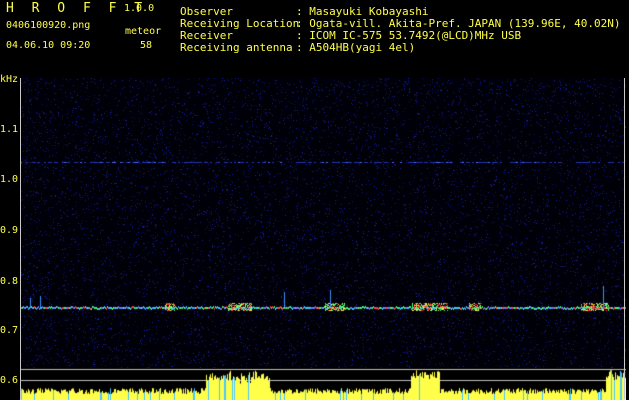 The width and height of the screenshot is (629, 400). Describe the element at coordinates (139, 8) in the screenshot. I see `app-version: 1.0.0` at that location.